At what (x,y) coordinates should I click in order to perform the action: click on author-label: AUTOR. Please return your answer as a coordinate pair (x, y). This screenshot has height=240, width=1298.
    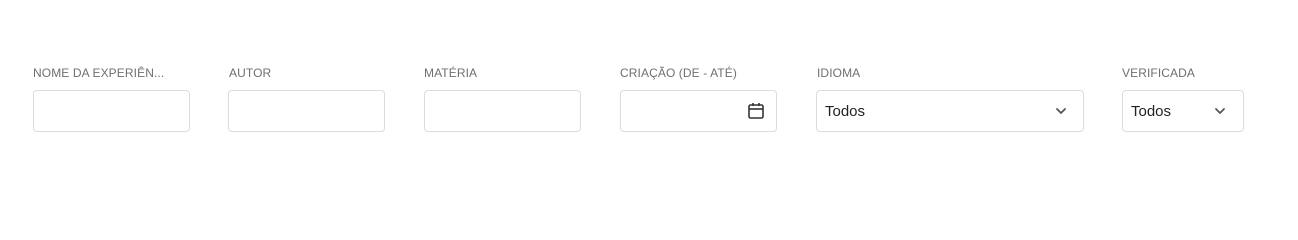
    Looking at the image, I should click on (250, 73).